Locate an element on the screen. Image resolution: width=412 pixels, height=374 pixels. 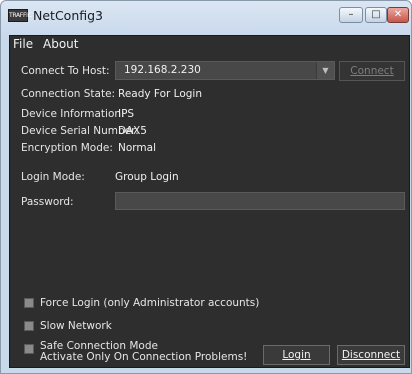
safe-mode-hint: Activate Only On Connection Problems! is located at coordinates (144, 357).